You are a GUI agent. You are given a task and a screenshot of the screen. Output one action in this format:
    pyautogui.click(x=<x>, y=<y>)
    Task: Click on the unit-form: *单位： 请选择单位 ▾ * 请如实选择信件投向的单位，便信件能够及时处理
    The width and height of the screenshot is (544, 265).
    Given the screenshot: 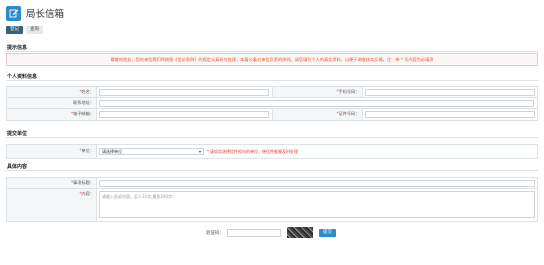 What is the action you would take?
    pyautogui.click(x=272, y=151)
    